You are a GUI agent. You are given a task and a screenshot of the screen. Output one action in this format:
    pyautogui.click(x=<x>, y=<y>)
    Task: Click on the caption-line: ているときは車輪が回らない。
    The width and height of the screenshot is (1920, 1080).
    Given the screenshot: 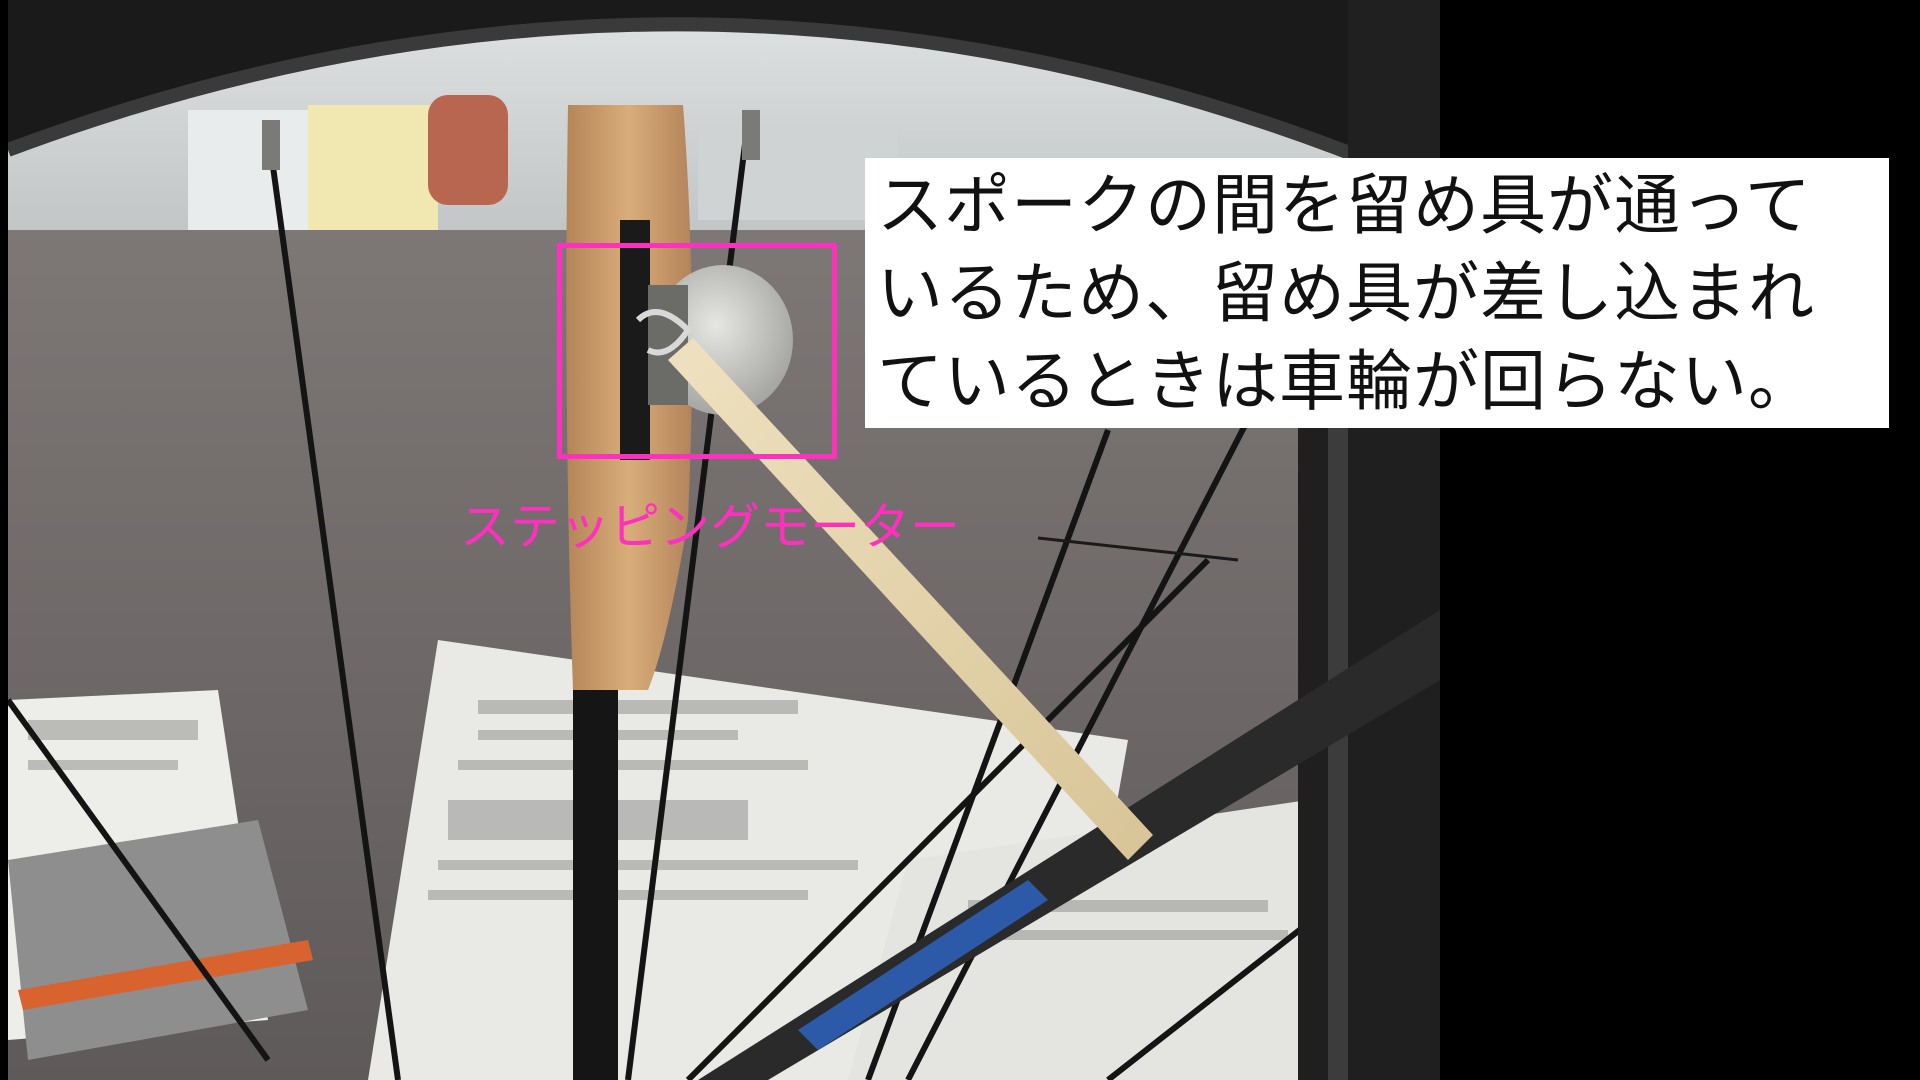 What is the action you would take?
    pyautogui.click(x=1346, y=381)
    